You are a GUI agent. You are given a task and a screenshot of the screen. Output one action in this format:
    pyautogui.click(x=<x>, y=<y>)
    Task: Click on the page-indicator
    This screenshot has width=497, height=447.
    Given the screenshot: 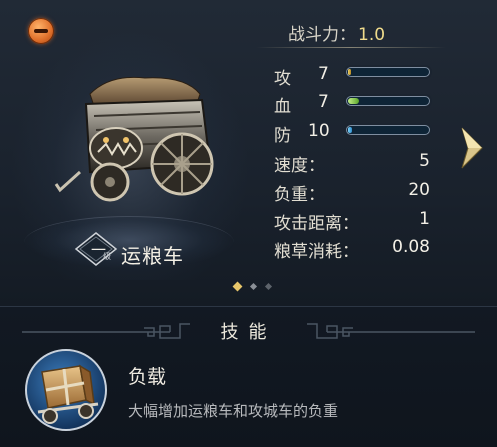 What is the action you would take?
    pyautogui.click(x=252, y=286)
    